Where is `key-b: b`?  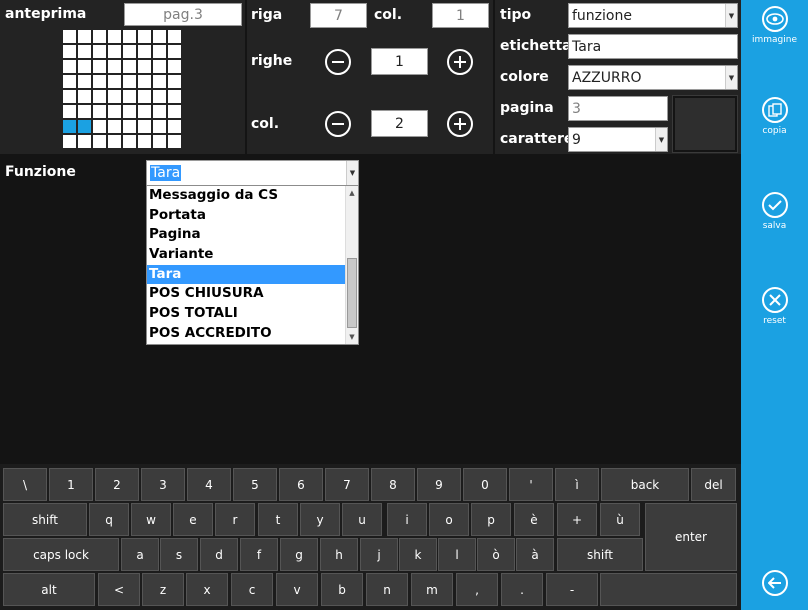
key-b: b is located at coordinates (342, 589).